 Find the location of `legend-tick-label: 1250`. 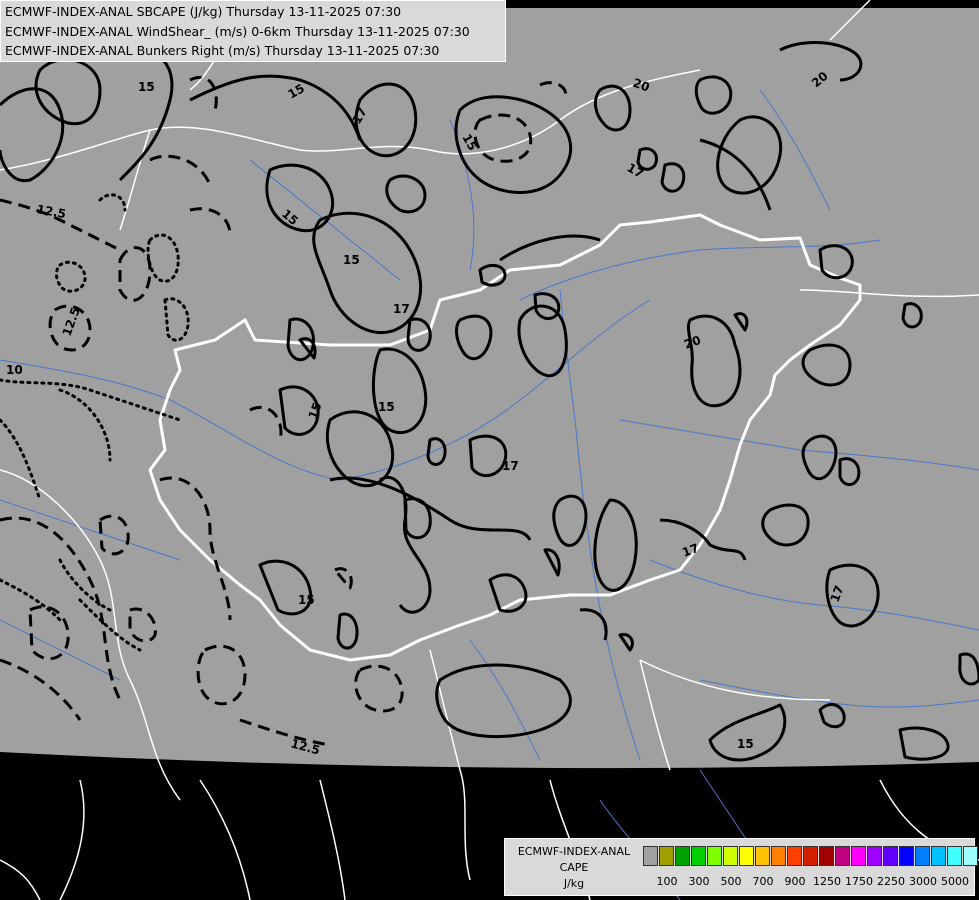

legend-tick-label: 1250 is located at coordinates (827, 881).